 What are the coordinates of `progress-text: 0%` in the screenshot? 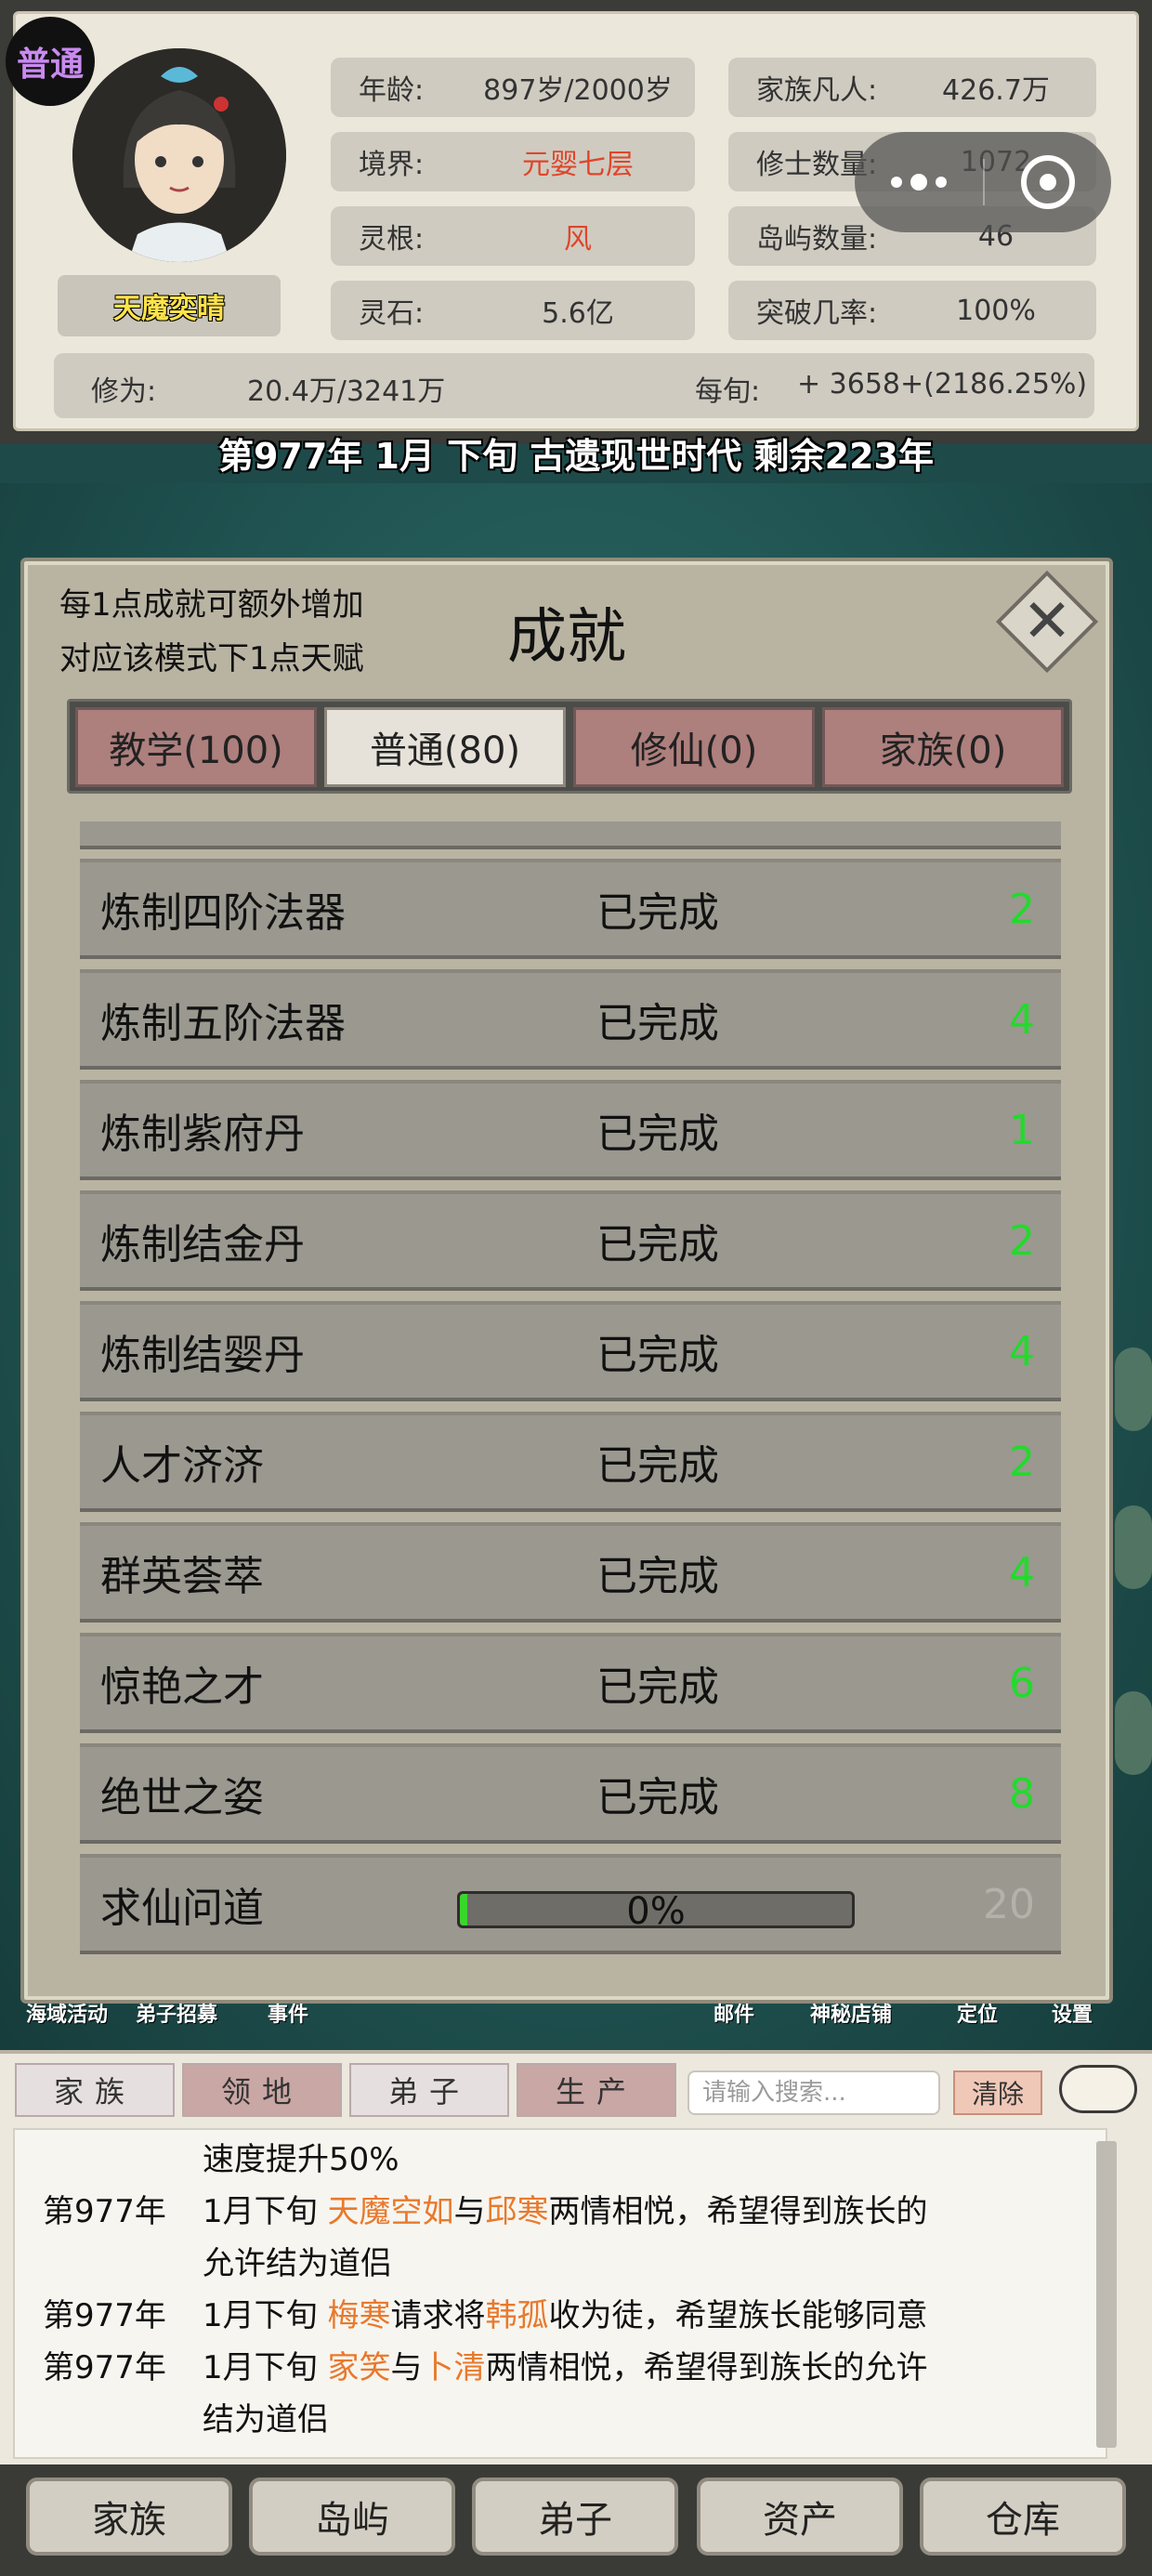 It's located at (656, 1911).